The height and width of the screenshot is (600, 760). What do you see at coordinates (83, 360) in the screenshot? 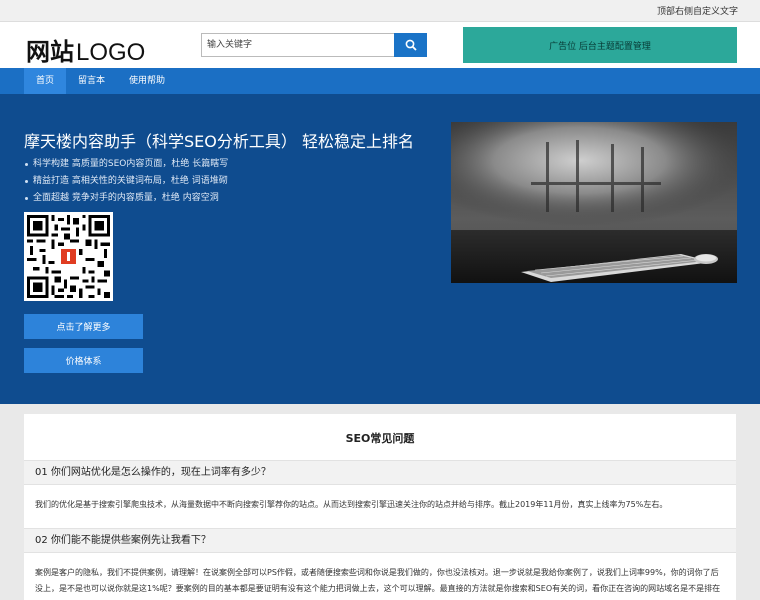
I see `pricing-button: 价格体系` at bounding box center [83, 360].